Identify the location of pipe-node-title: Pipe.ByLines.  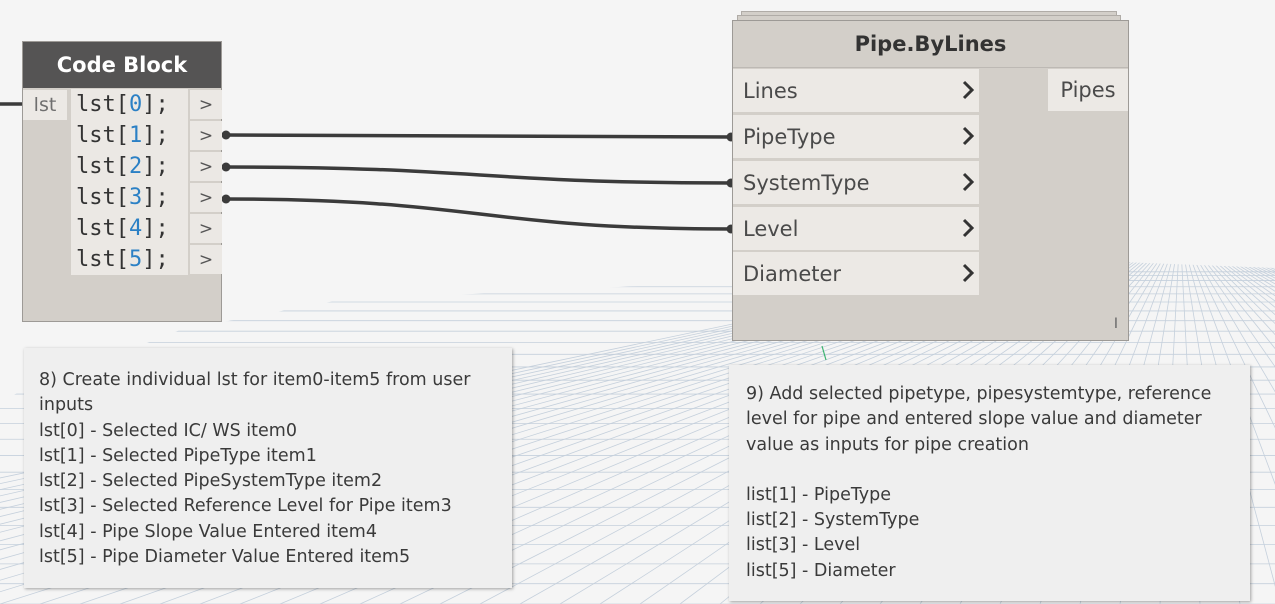
(930, 44).